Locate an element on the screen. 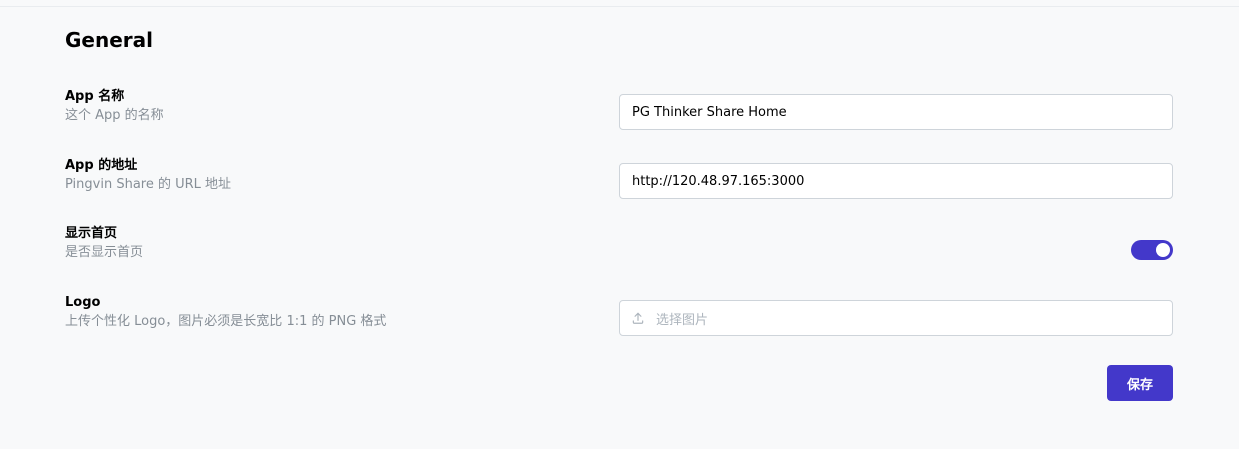  show-home-description: 是否显示首页 is located at coordinates (104, 252).